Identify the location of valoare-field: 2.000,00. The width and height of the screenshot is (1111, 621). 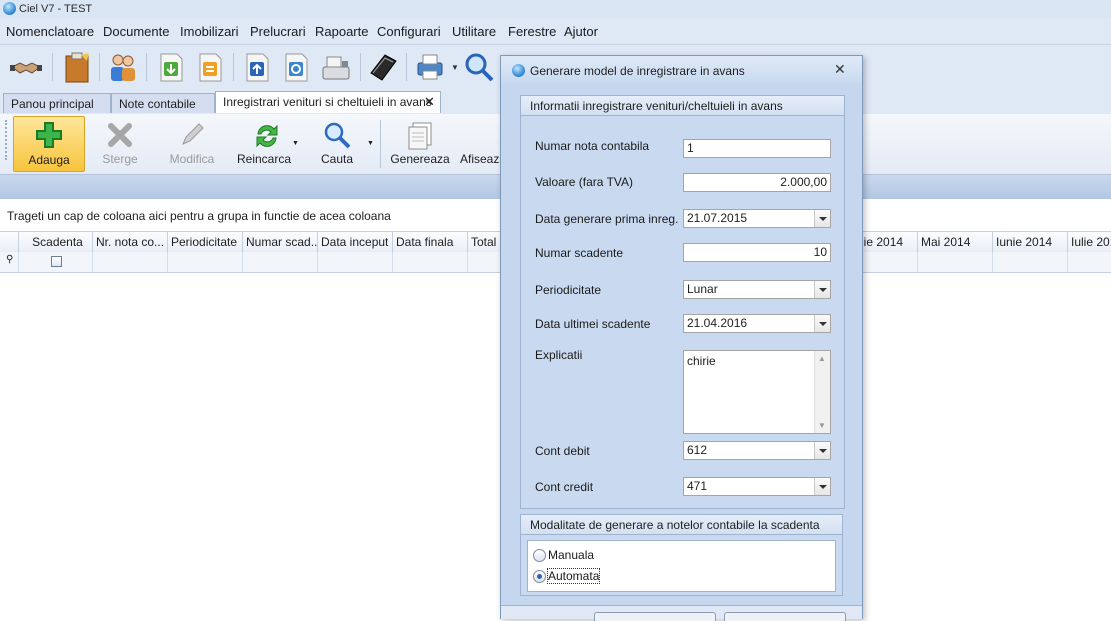
(757, 182).